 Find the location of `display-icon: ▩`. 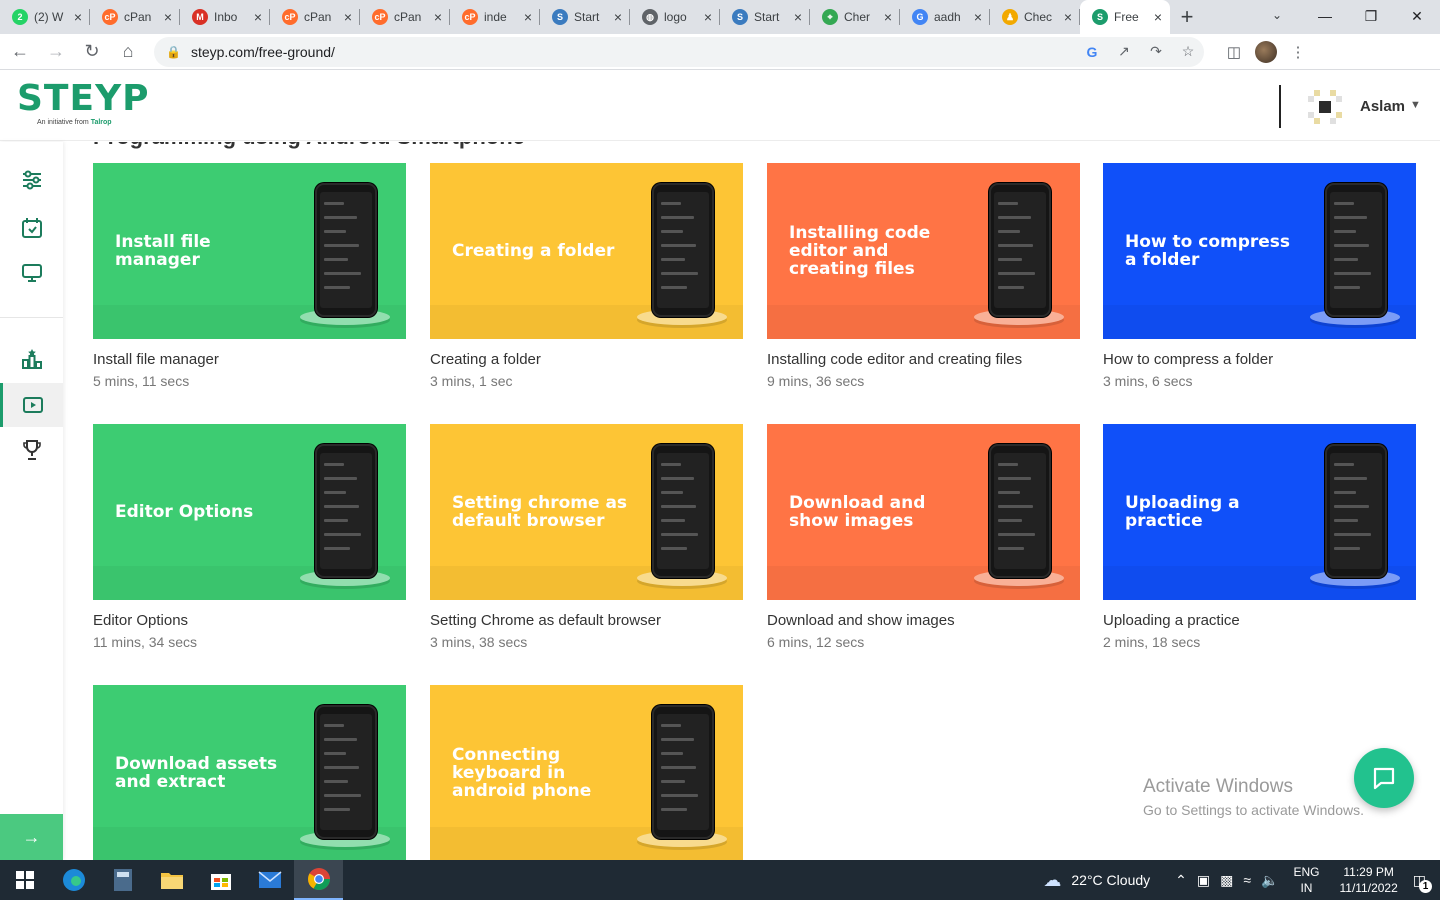

display-icon: ▩ is located at coordinates (1226, 880).